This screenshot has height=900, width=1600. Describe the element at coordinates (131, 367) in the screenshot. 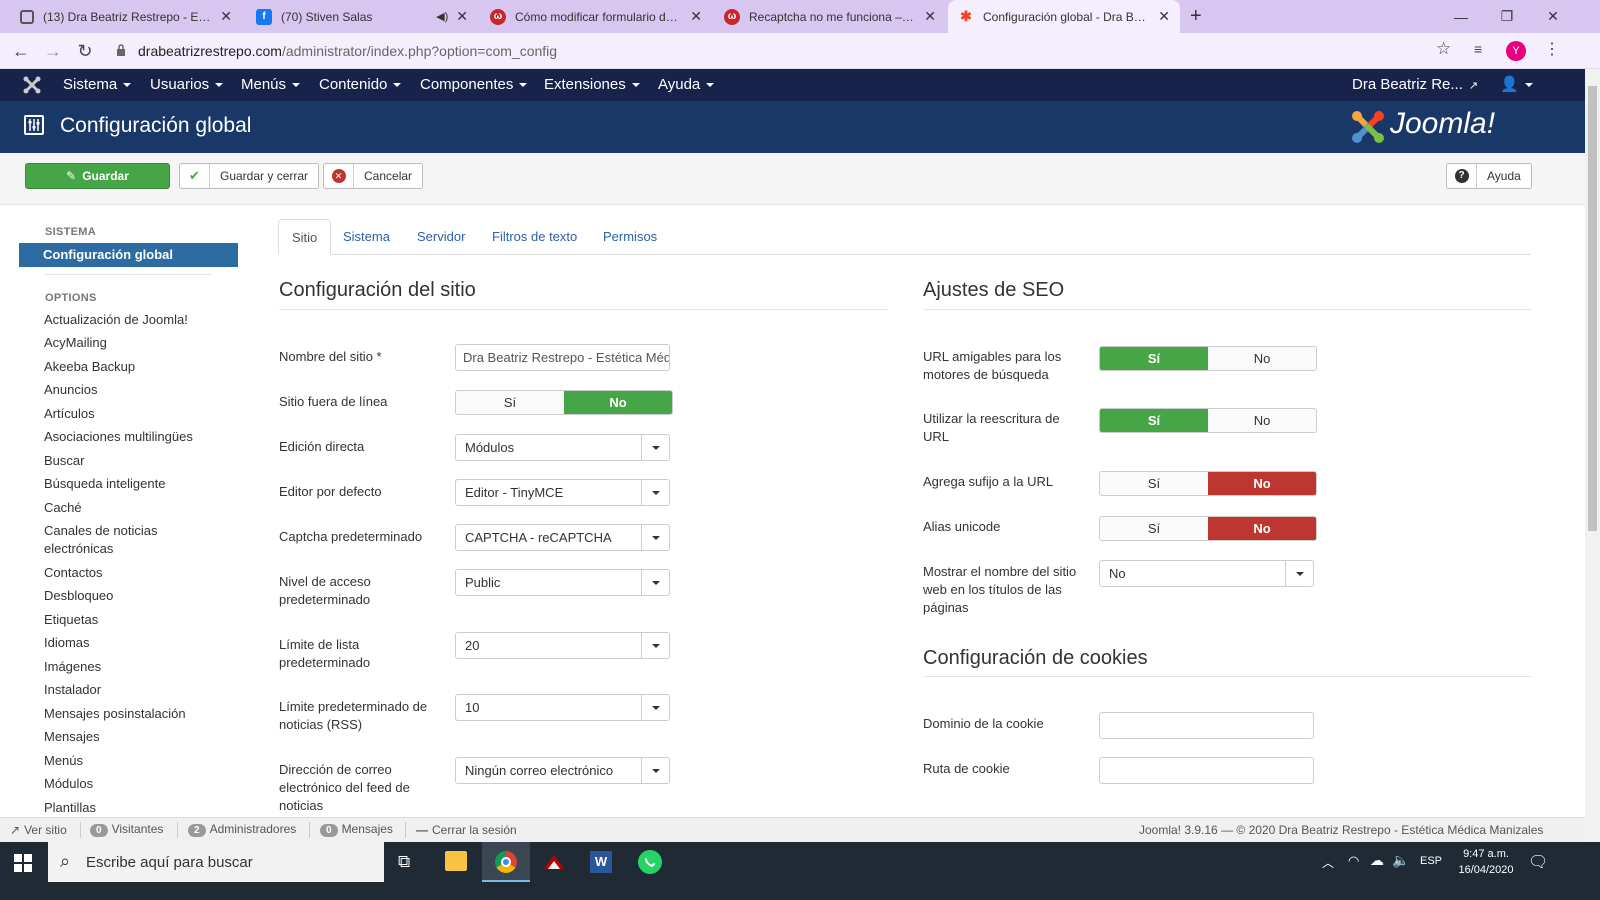

I see `sidebar-item: Akeeba Backup` at that location.